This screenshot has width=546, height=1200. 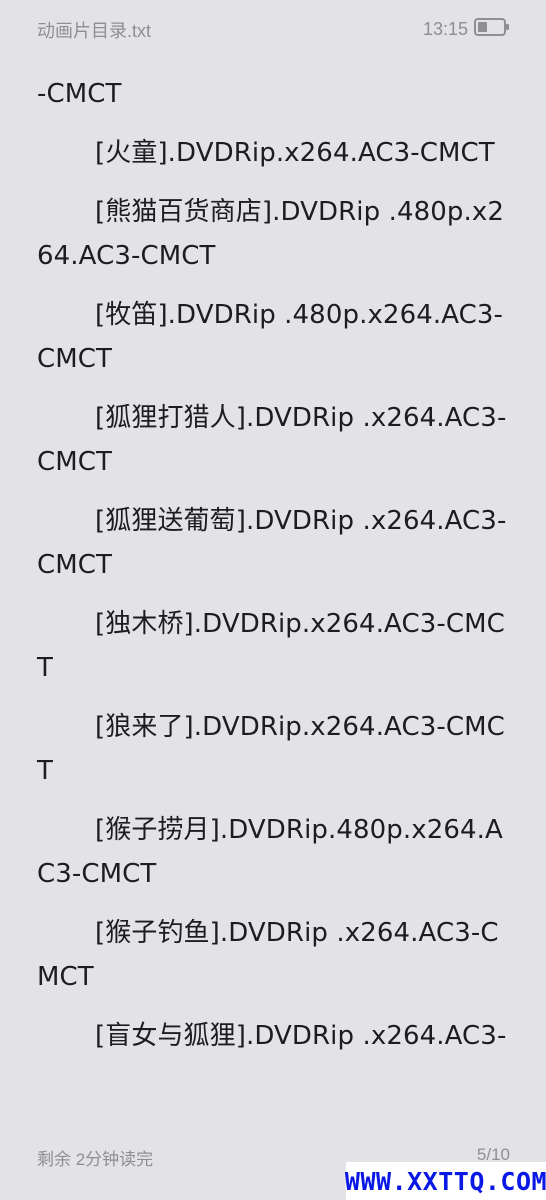 What do you see at coordinates (95, 1159) in the screenshot?
I see `remaining-time-label: 剩余 2分钟读完` at bounding box center [95, 1159].